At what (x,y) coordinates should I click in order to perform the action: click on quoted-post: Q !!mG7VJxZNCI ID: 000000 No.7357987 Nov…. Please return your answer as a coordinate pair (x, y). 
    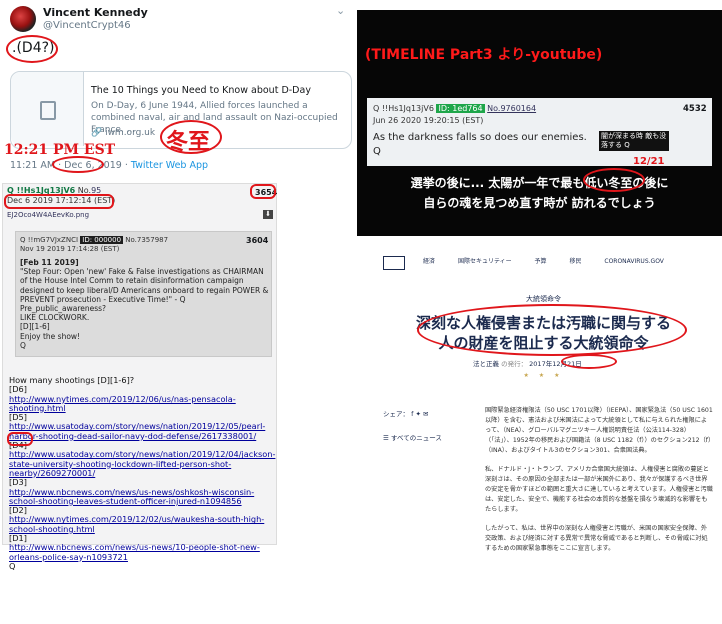
    Looking at the image, I should click on (143, 294).